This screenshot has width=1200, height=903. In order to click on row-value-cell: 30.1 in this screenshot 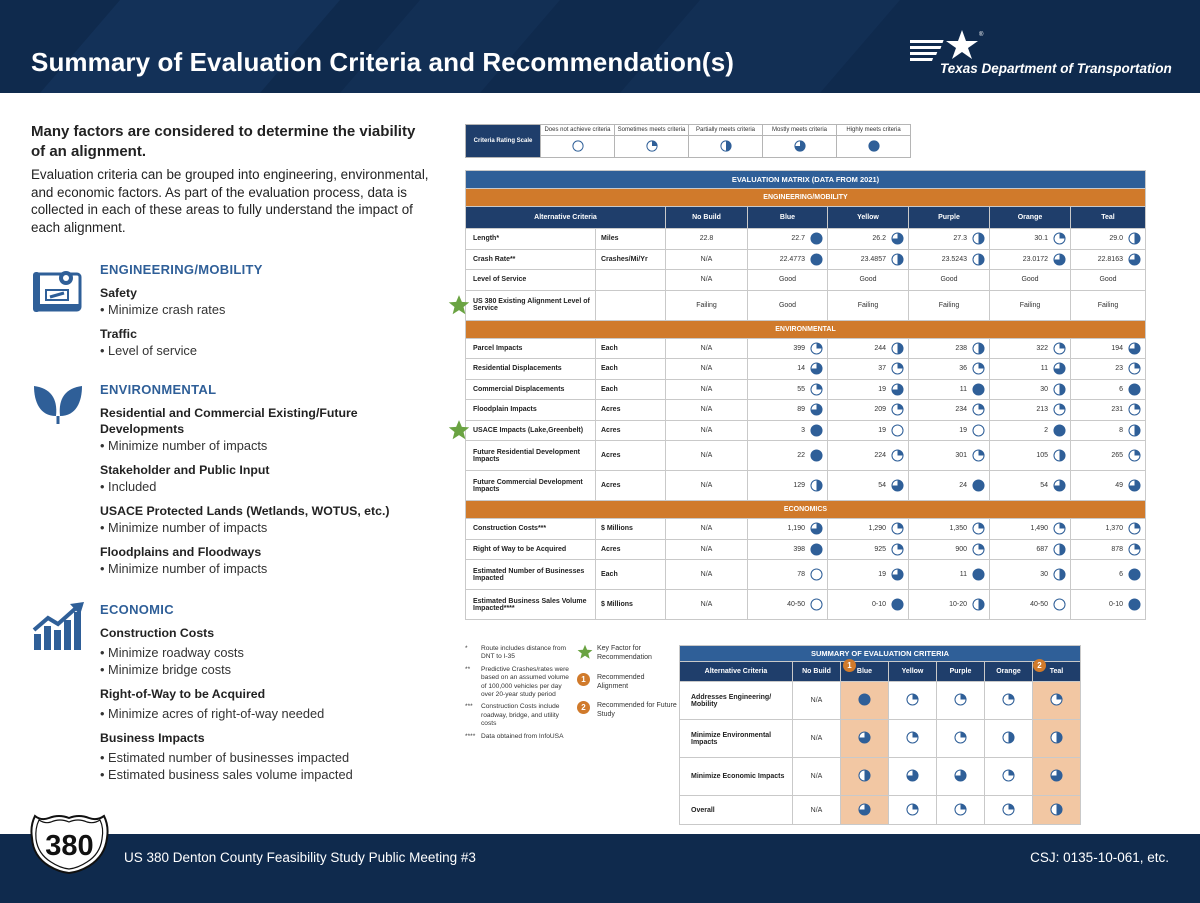, I will do `click(1030, 239)`.